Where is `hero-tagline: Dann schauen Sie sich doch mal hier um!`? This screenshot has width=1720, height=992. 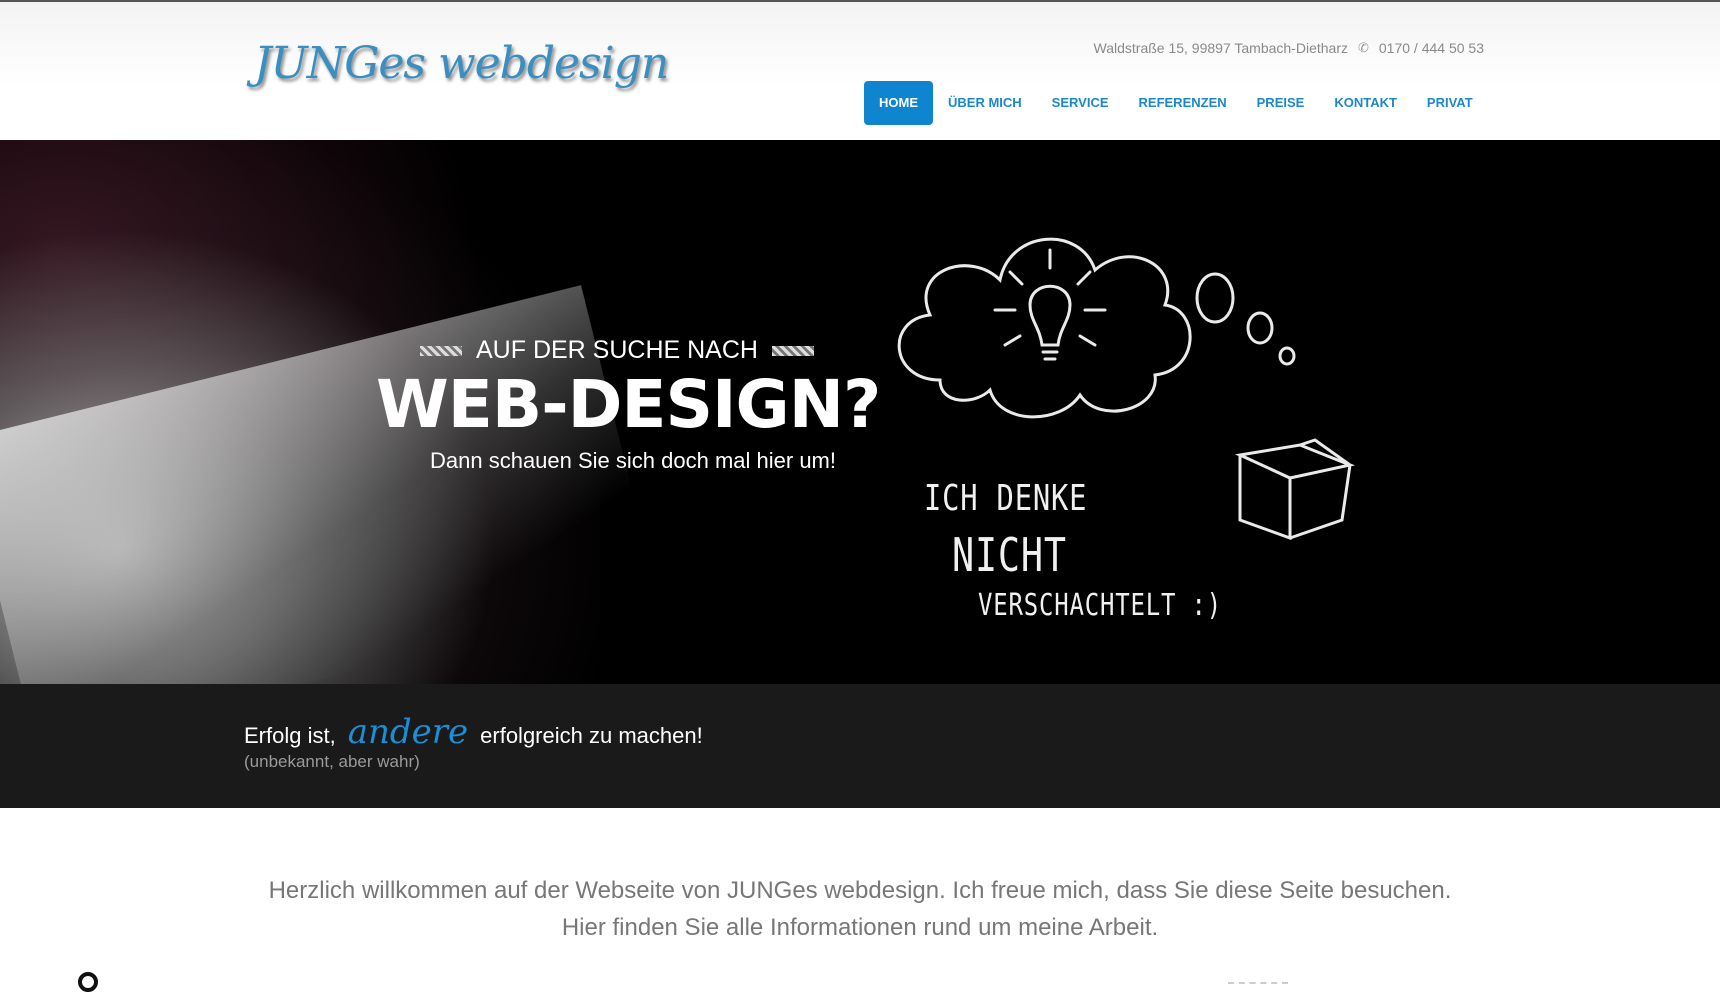
hero-tagline: Dann schauen Sie sich doch mal hier um! is located at coordinates (633, 460).